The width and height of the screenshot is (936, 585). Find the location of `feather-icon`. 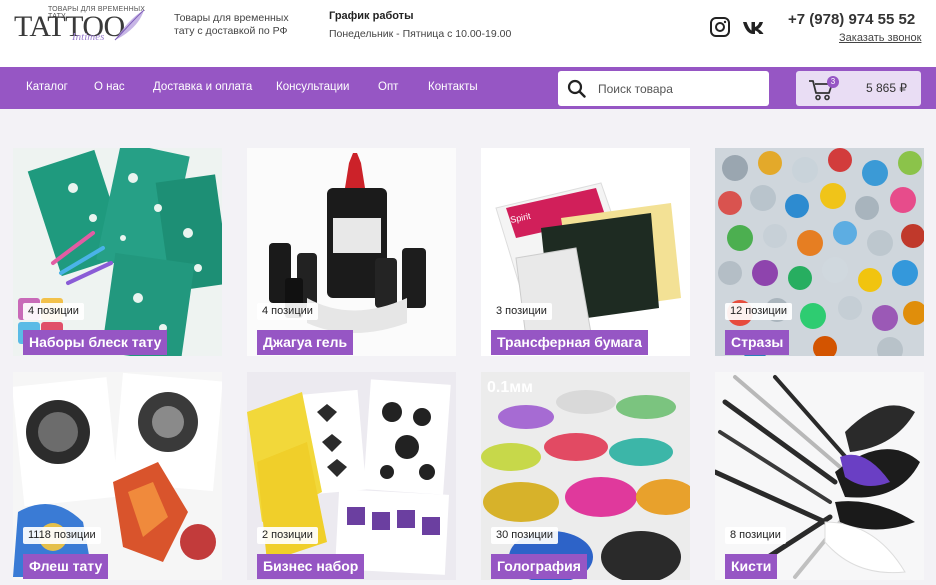

feather-icon is located at coordinates (129, 25).